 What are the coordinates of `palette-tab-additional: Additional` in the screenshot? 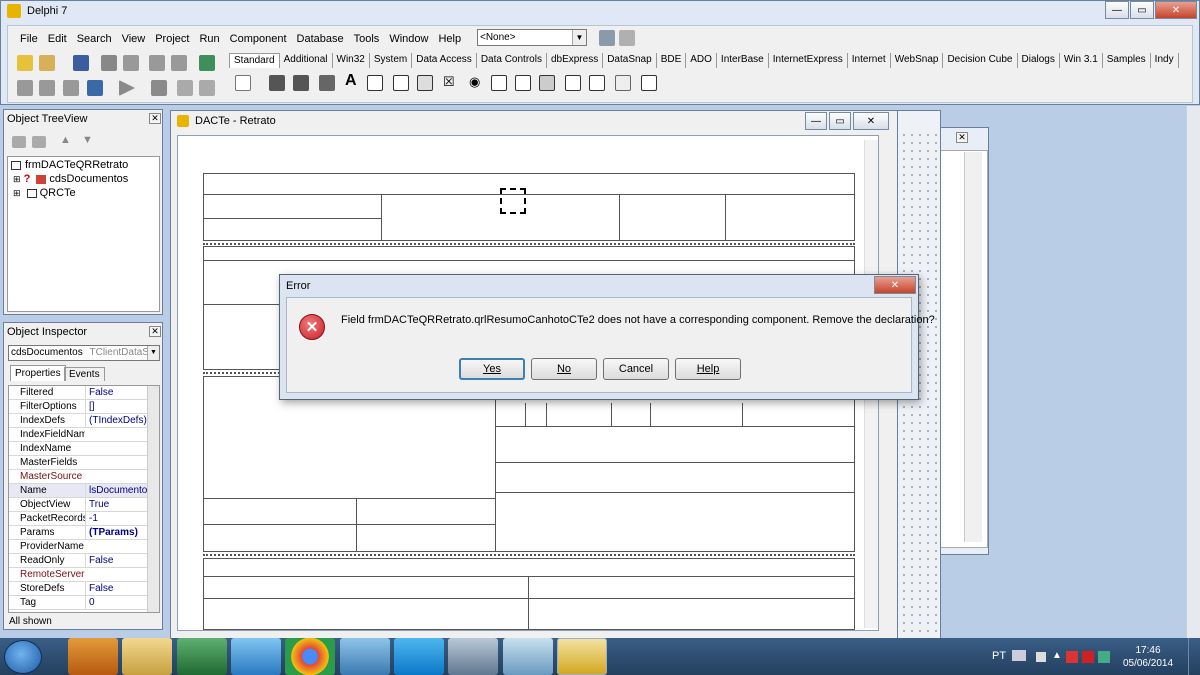 It's located at (306, 60).